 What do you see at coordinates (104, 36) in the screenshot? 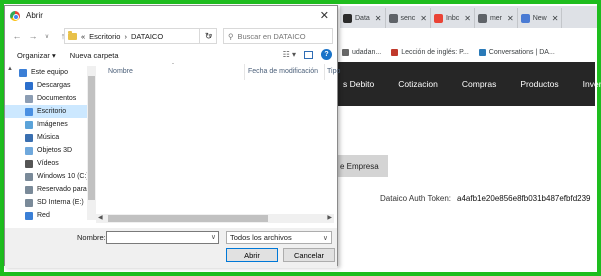
I see `path-item-escritorio: Escritorio` at bounding box center [104, 36].